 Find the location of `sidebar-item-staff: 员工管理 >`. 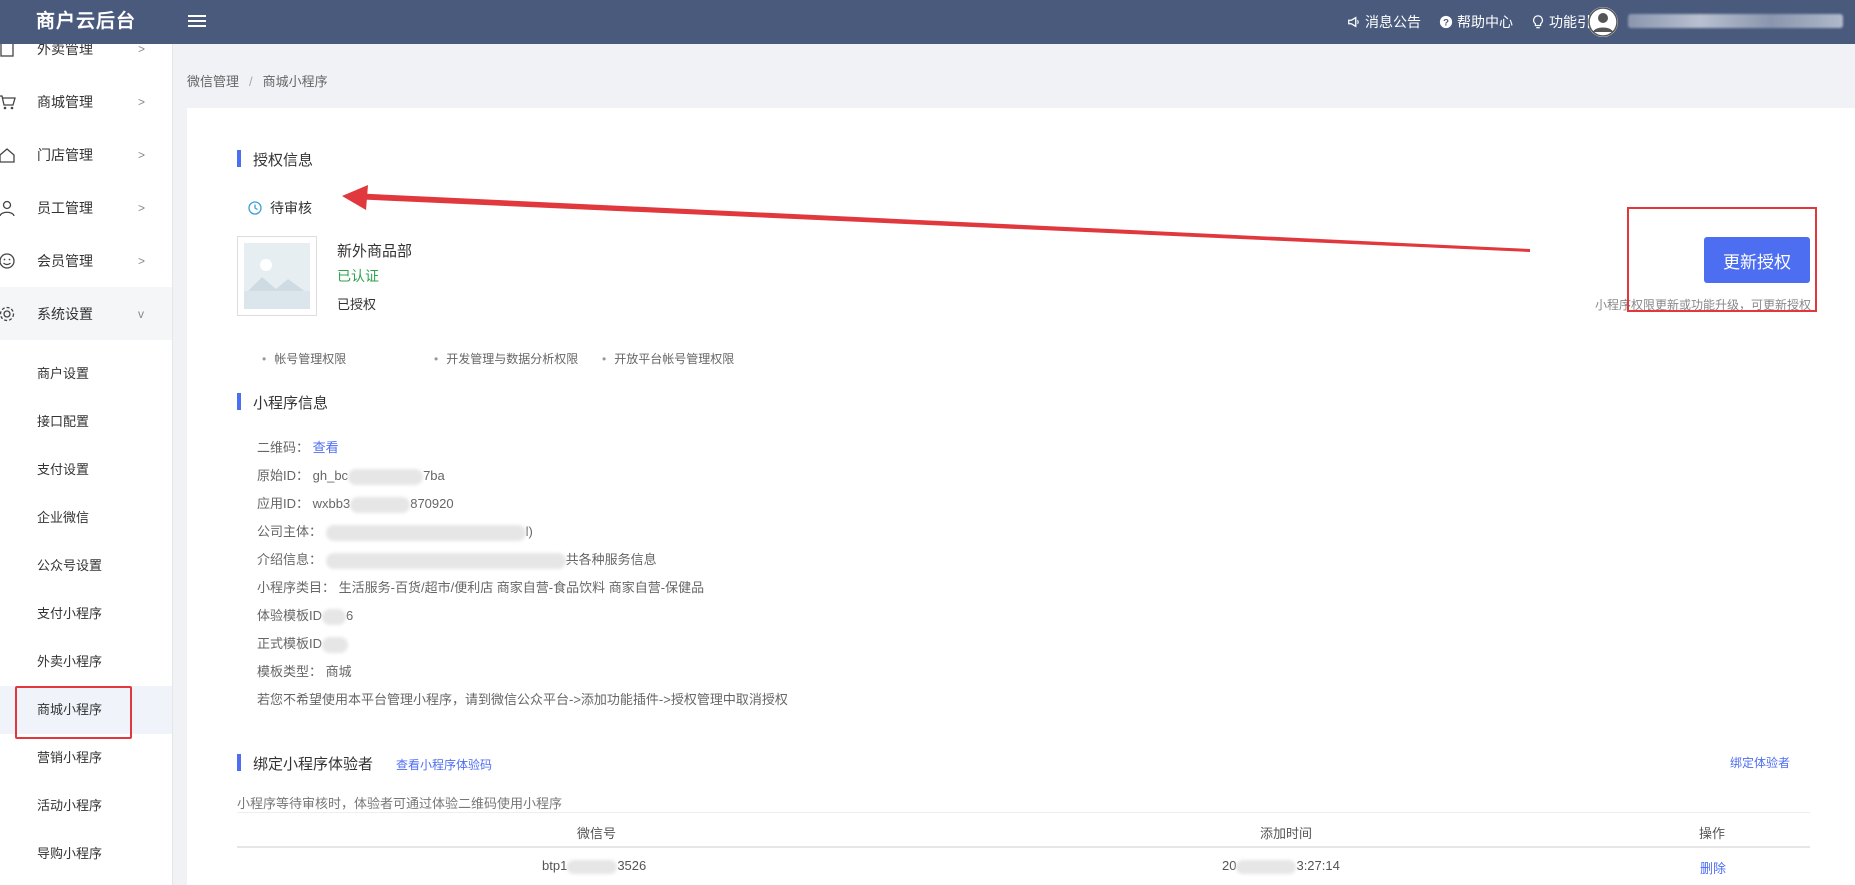

sidebar-item-staff: 员工管理 > is located at coordinates (86, 207).